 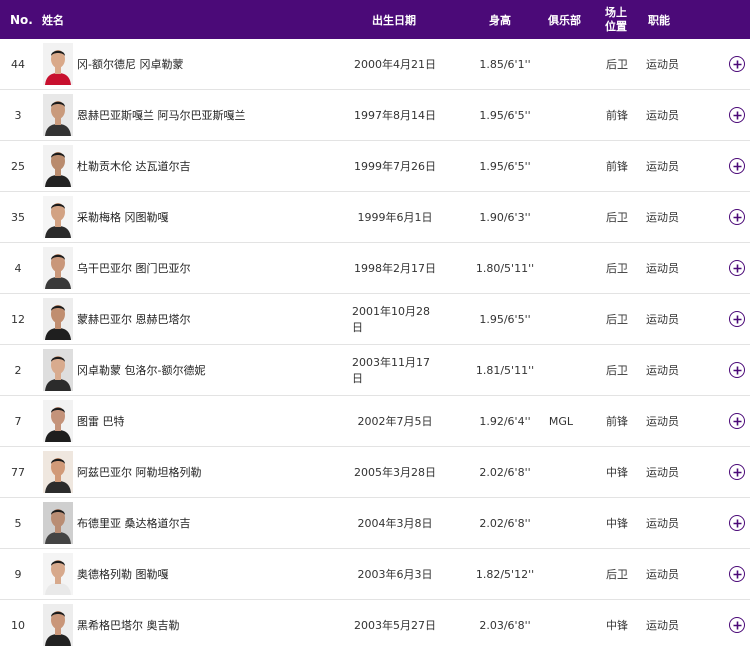 What do you see at coordinates (505, 625) in the screenshot?
I see `player-height: 2.03/6'8''` at bounding box center [505, 625].